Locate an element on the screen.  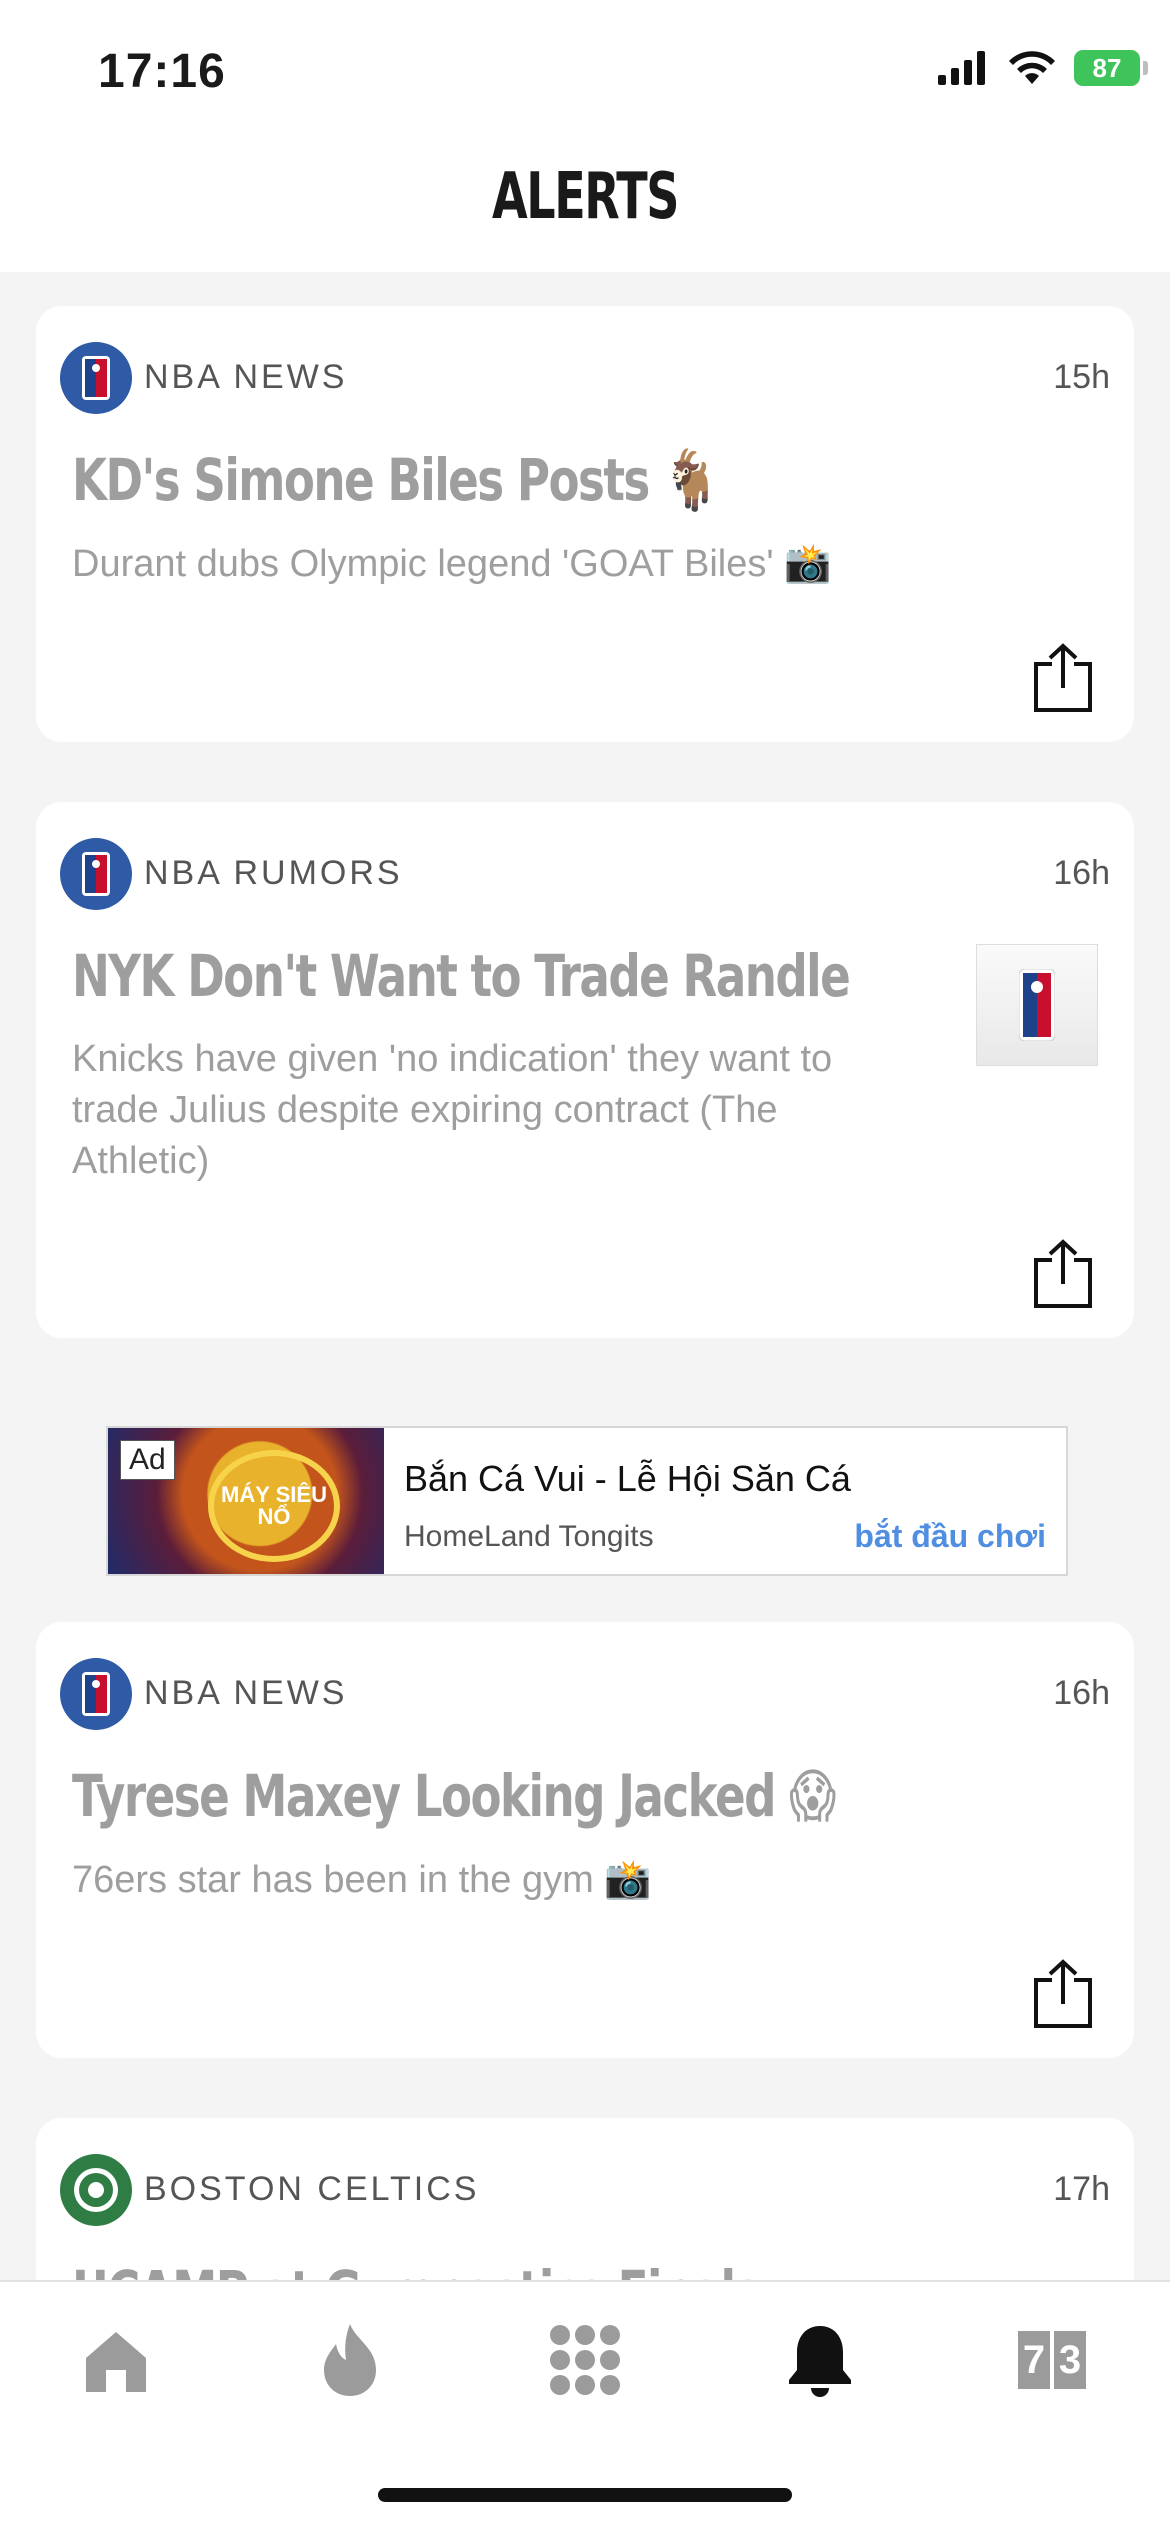
ad-advertiser: HomeLand Tongits is located at coordinates (529, 1536).